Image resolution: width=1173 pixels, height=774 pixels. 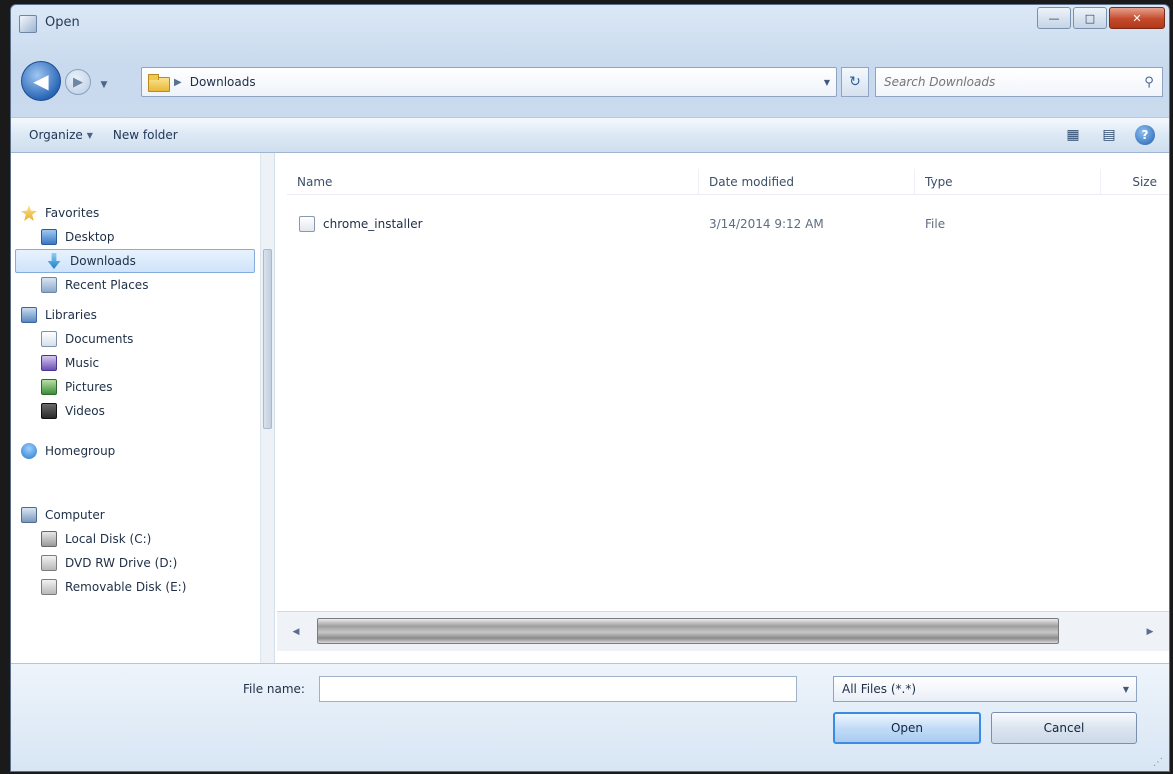 I want to click on column-header-name: Name, so click(x=493, y=181).